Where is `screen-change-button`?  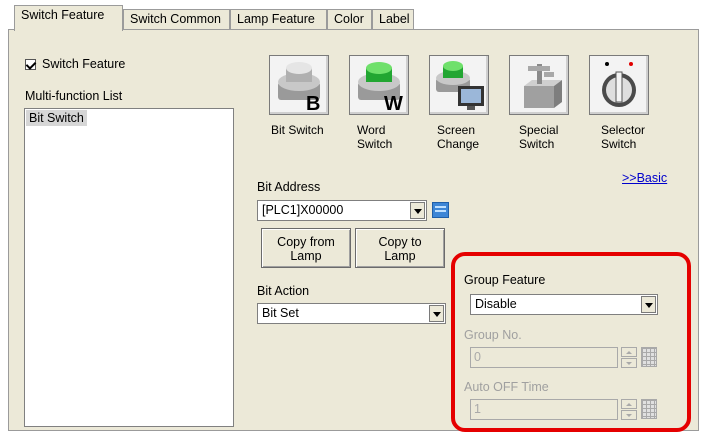
screen-change-button is located at coordinates (459, 85).